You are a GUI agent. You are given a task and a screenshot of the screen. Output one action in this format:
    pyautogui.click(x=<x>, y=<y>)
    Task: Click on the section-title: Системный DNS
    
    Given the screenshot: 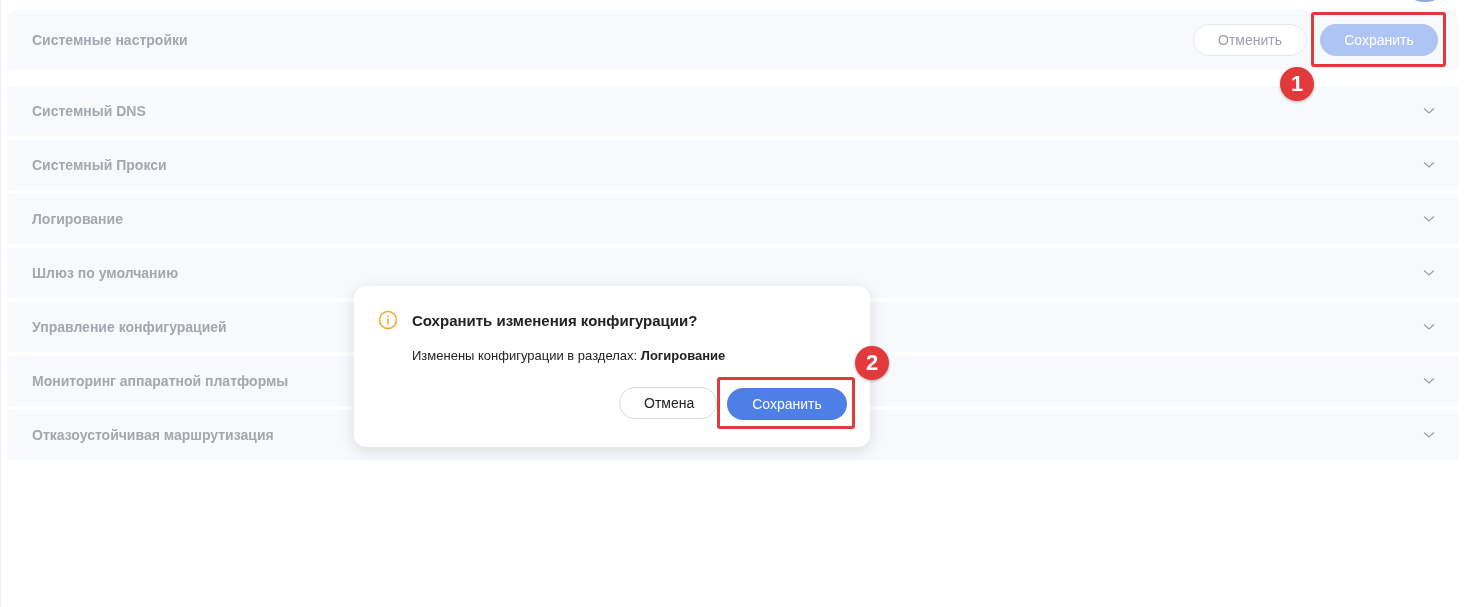 What is the action you would take?
    pyautogui.click(x=89, y=111)
    